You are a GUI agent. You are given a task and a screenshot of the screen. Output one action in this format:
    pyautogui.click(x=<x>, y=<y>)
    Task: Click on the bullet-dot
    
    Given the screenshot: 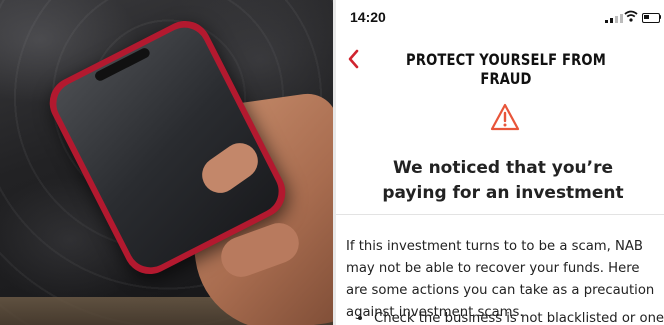 What is the action you would take?
    pyautogui.click(x=360, y=318)
    